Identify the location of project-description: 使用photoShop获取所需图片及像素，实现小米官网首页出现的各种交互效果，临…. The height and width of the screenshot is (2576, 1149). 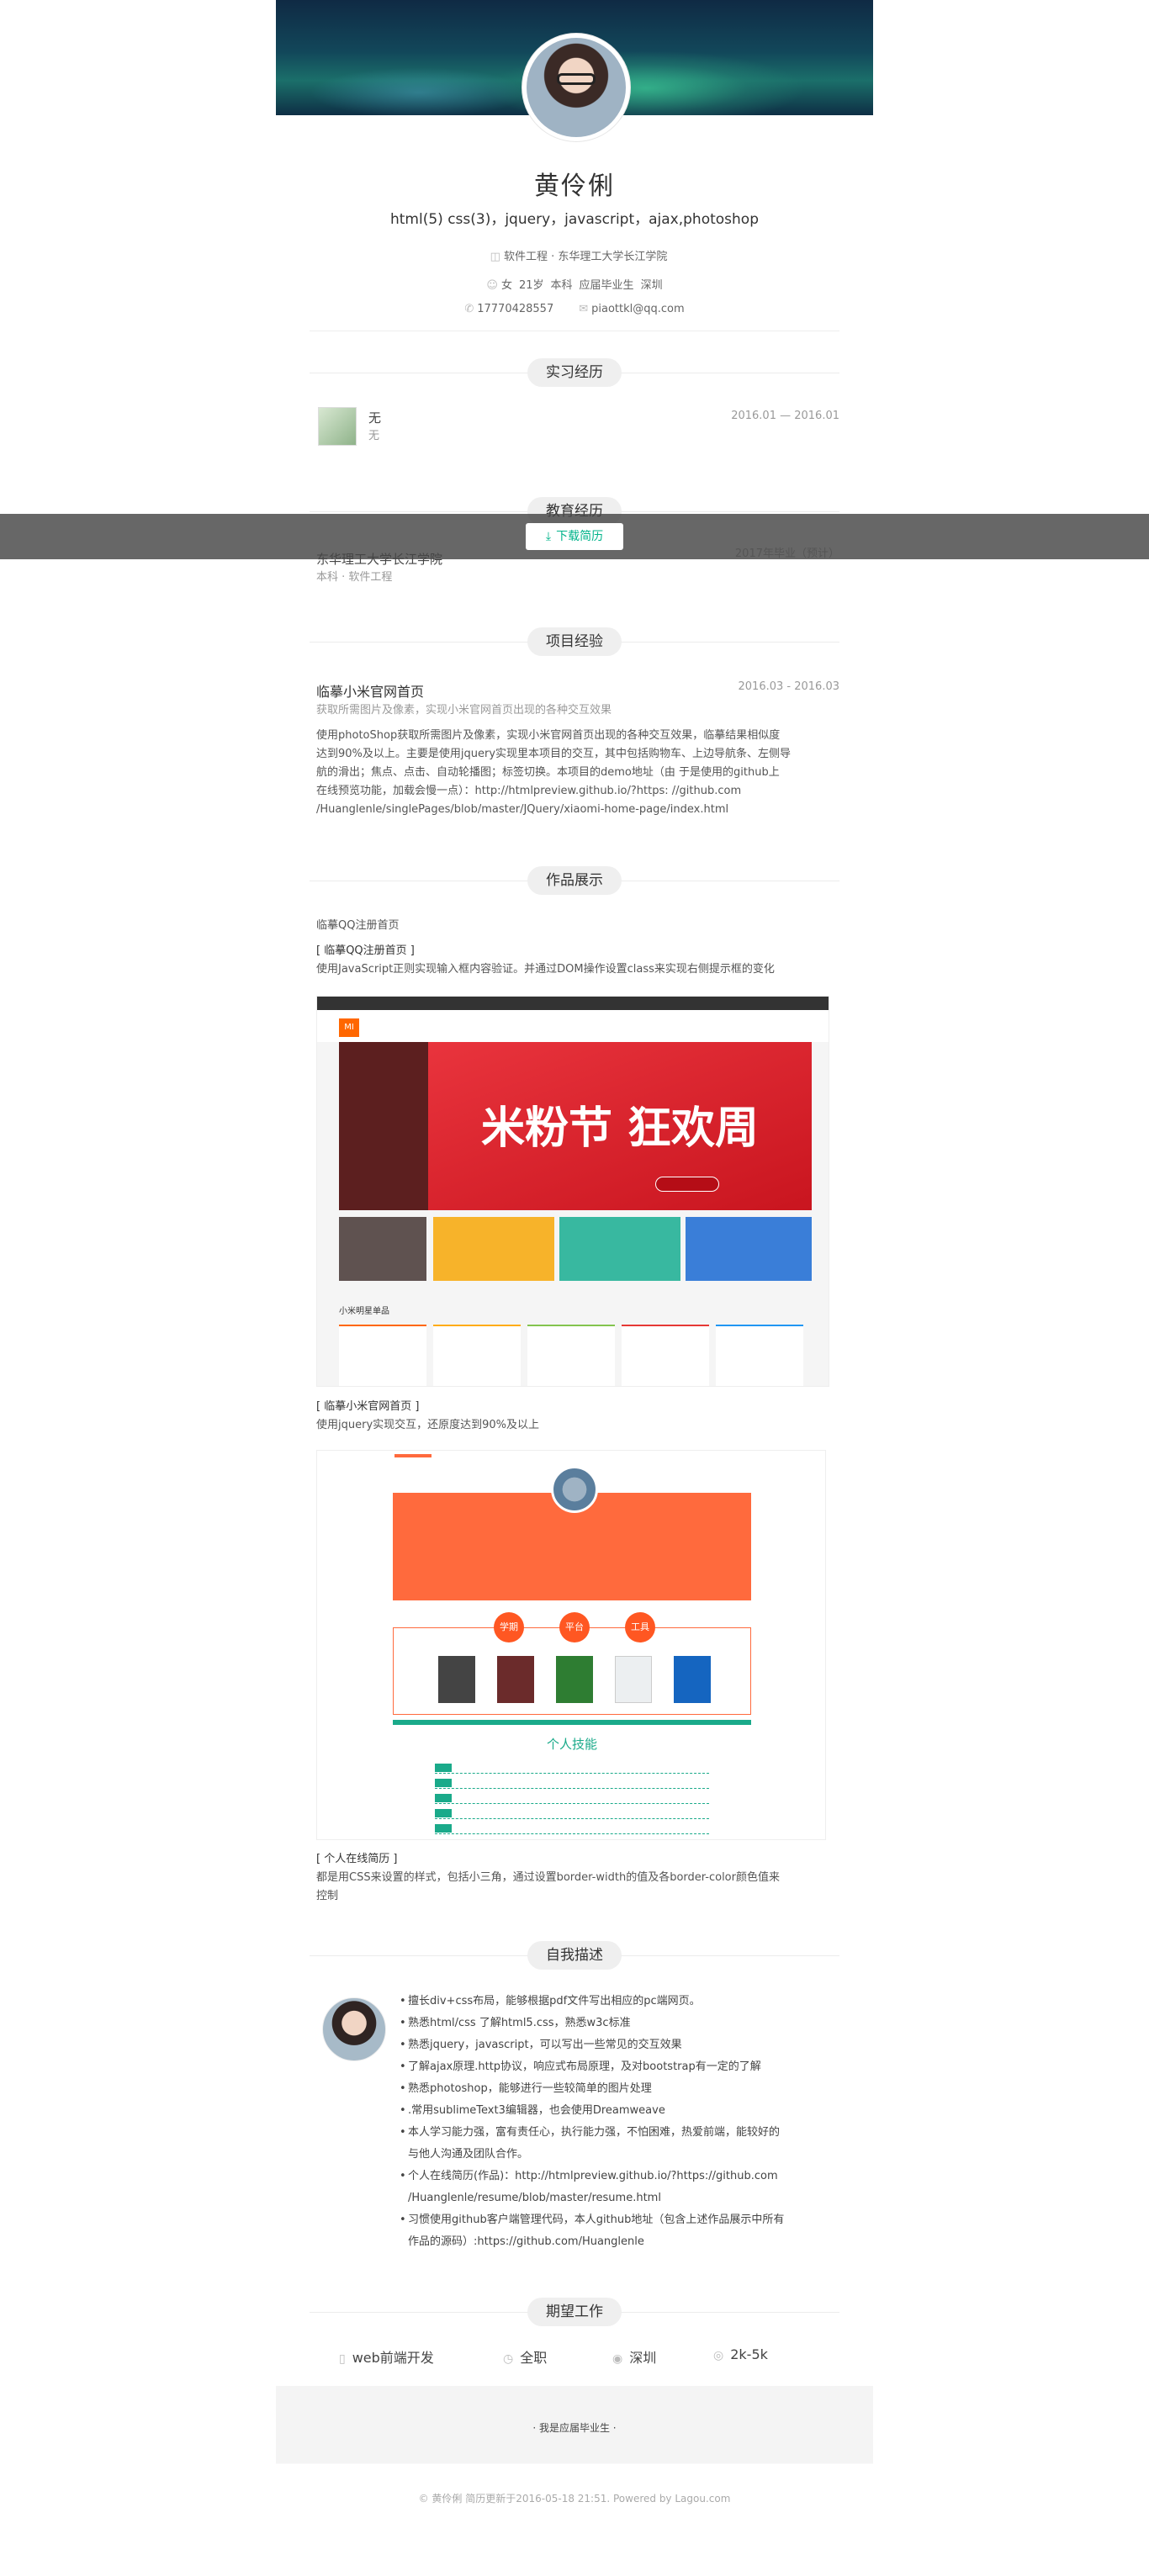
(581, 773).